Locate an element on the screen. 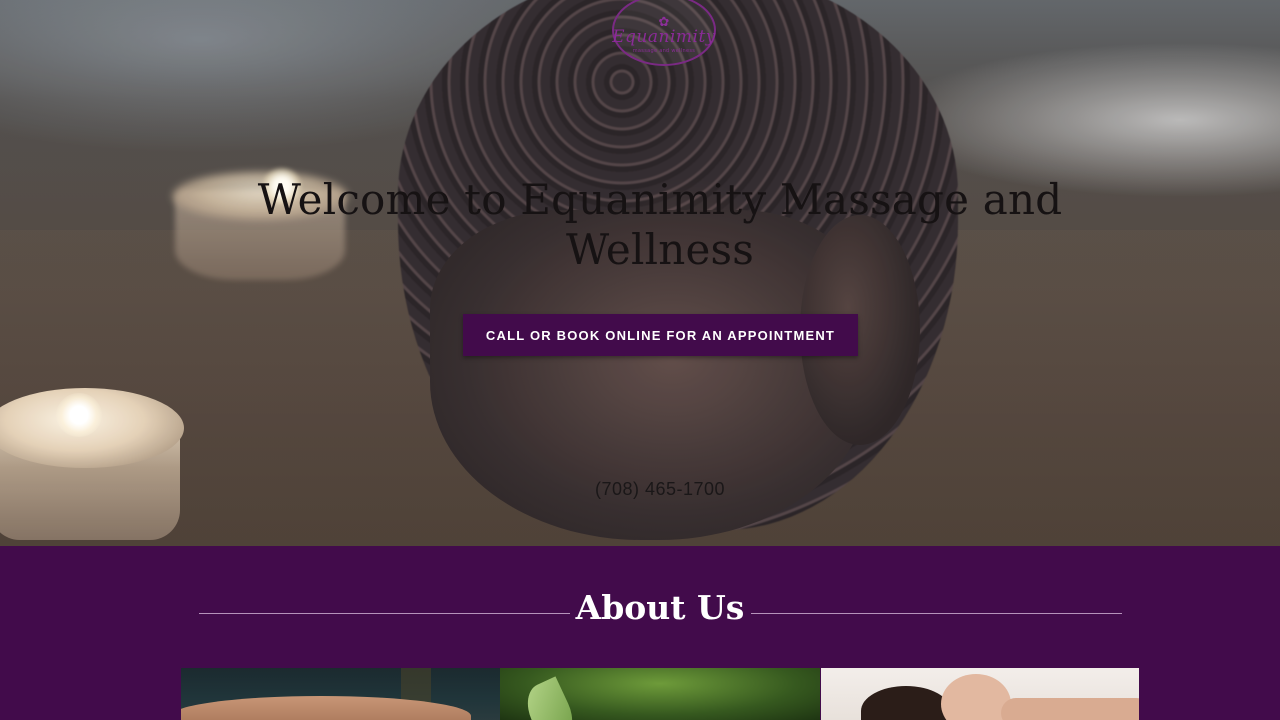 The image size is (1280, 720). divider-right is located at coordinates (936, 613).